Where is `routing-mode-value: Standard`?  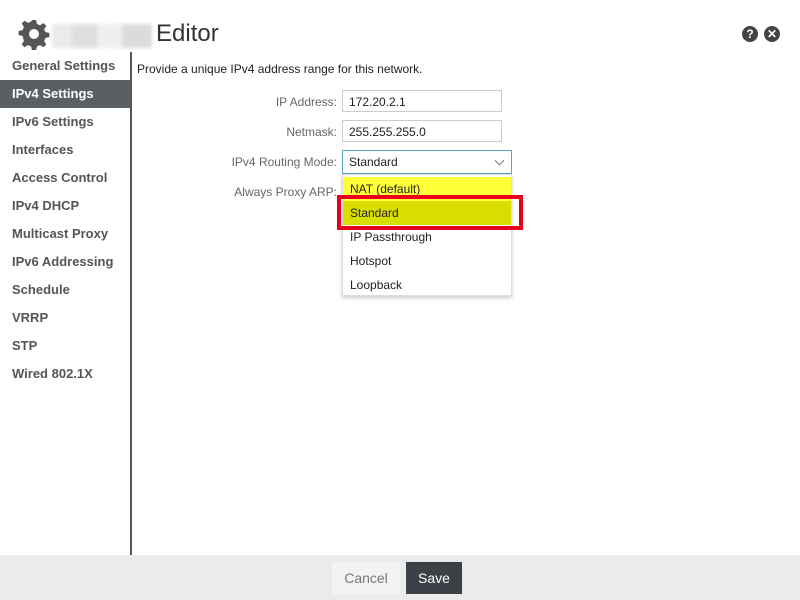
routing-mode-value: Standard is located at coordinates (373, 162).